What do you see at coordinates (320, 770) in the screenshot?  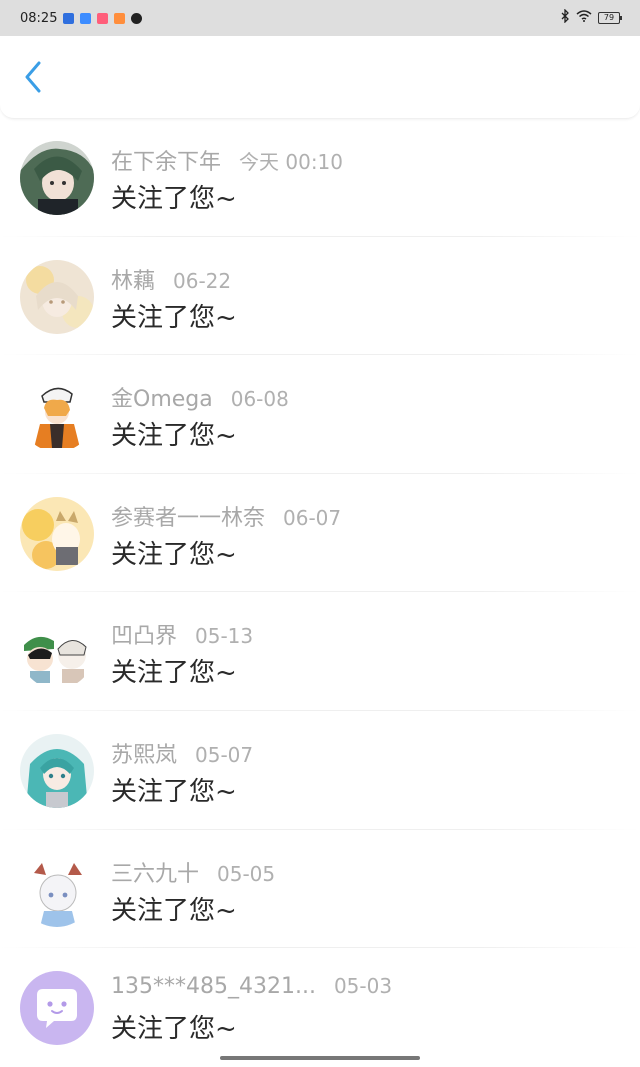 I see `list-item: 苏熙岚 05-07 关注了您~` at bounding box center [320, 770].